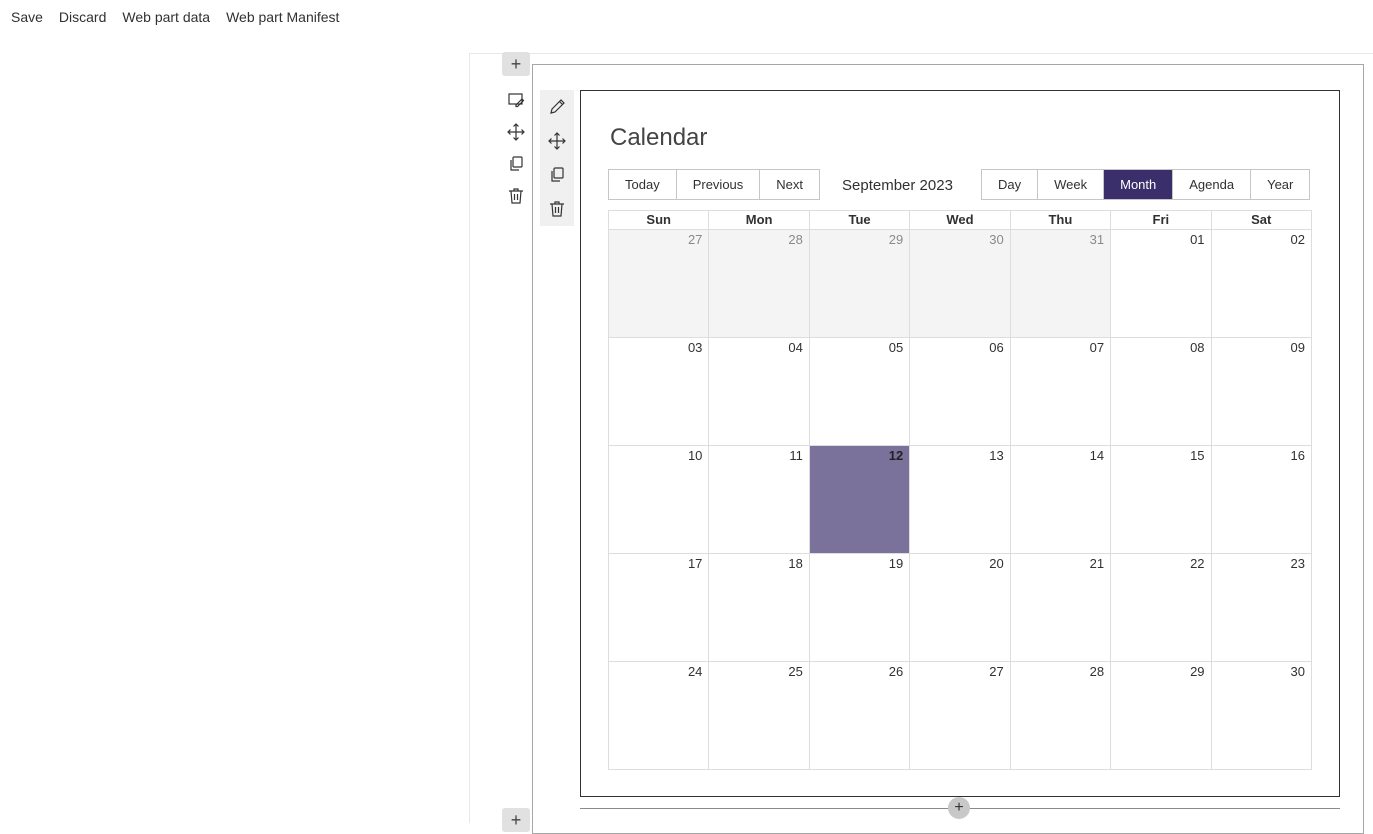  I want to click on edit-pencil-icon, so click(557, 106).